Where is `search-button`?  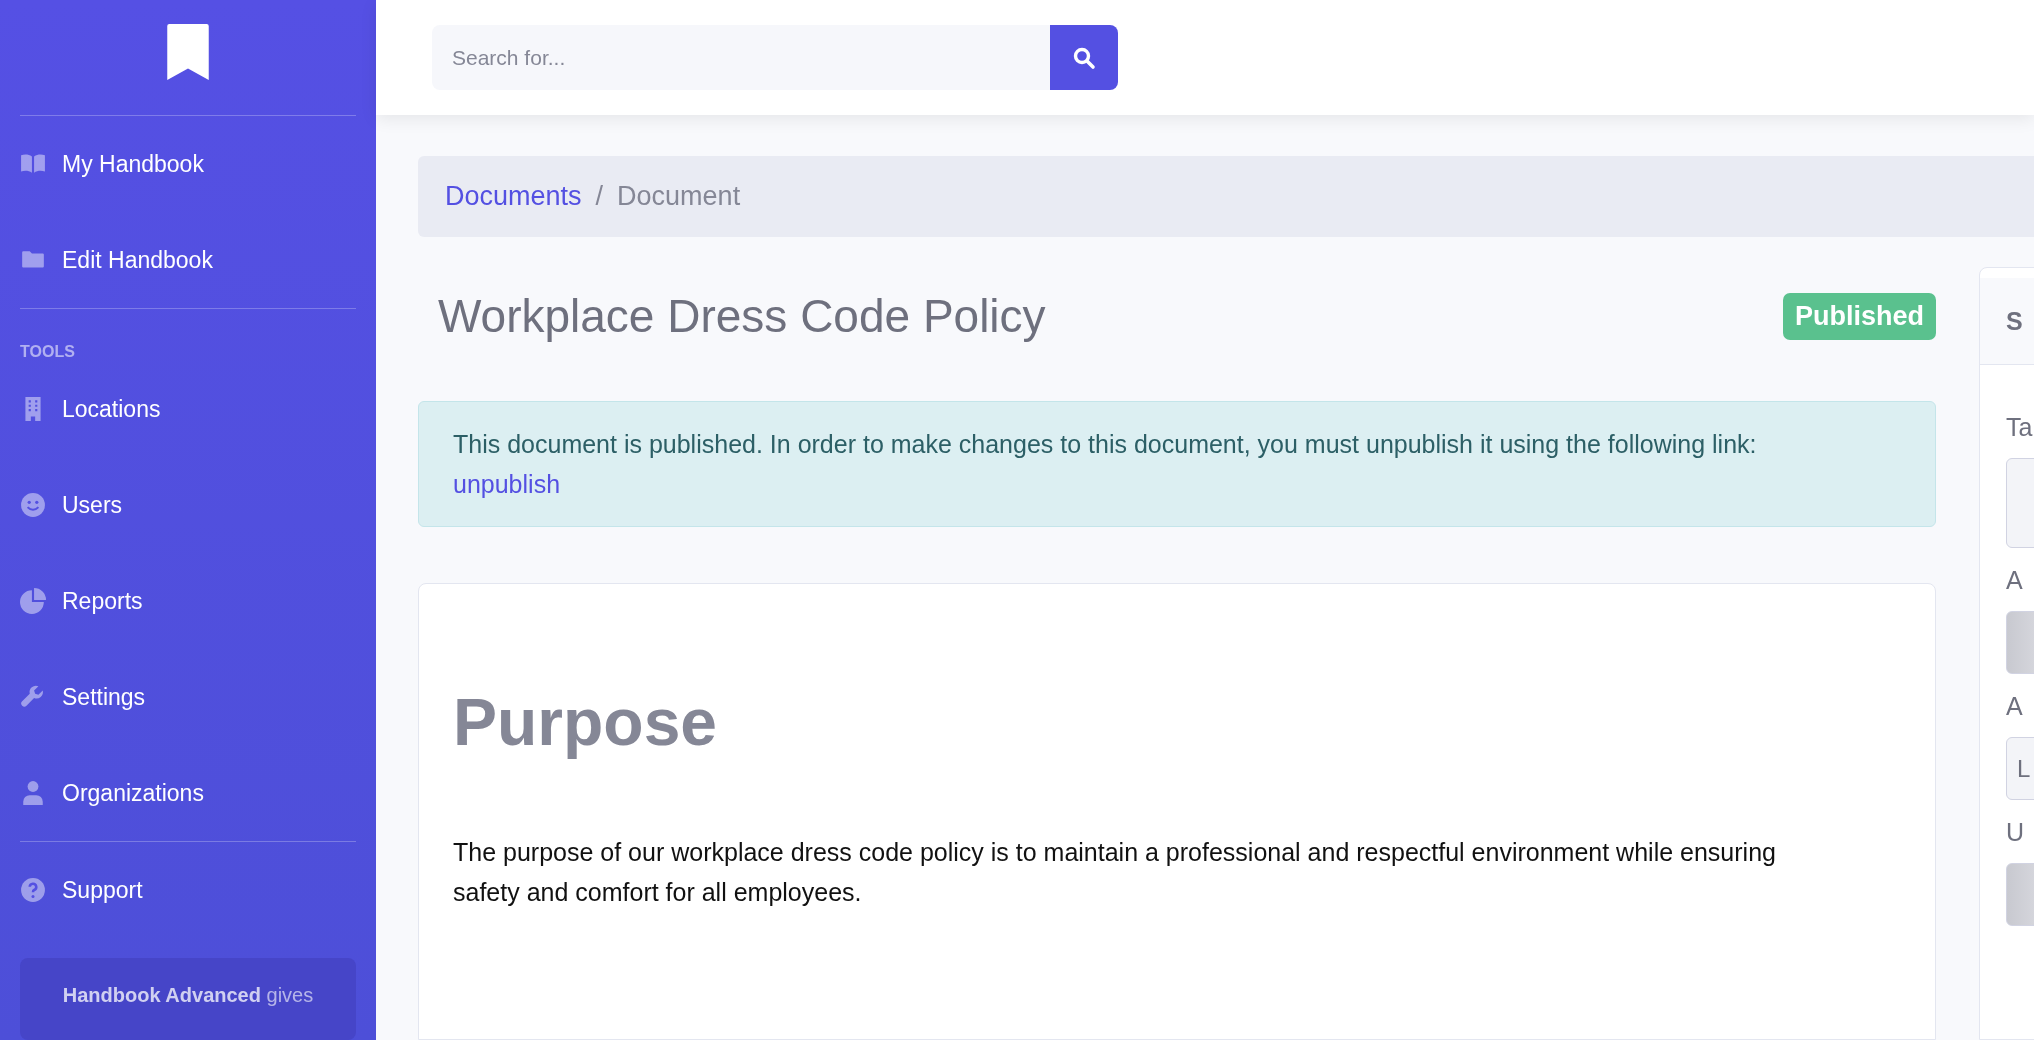
search-button is located at coordinates (1084, 57).